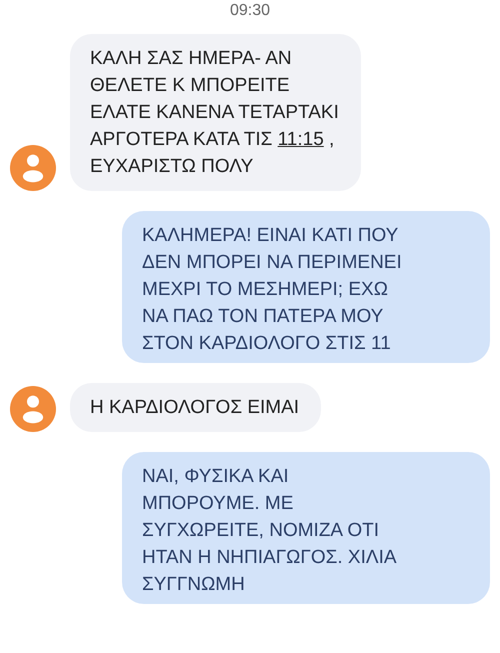 The height and width of the screenshot is (653, 500). I want to click on message-bubble: Η ΚΑΡΔΙΟΛΟΓΟΣ ΕΙΜΑΙ, so click(196, 407).